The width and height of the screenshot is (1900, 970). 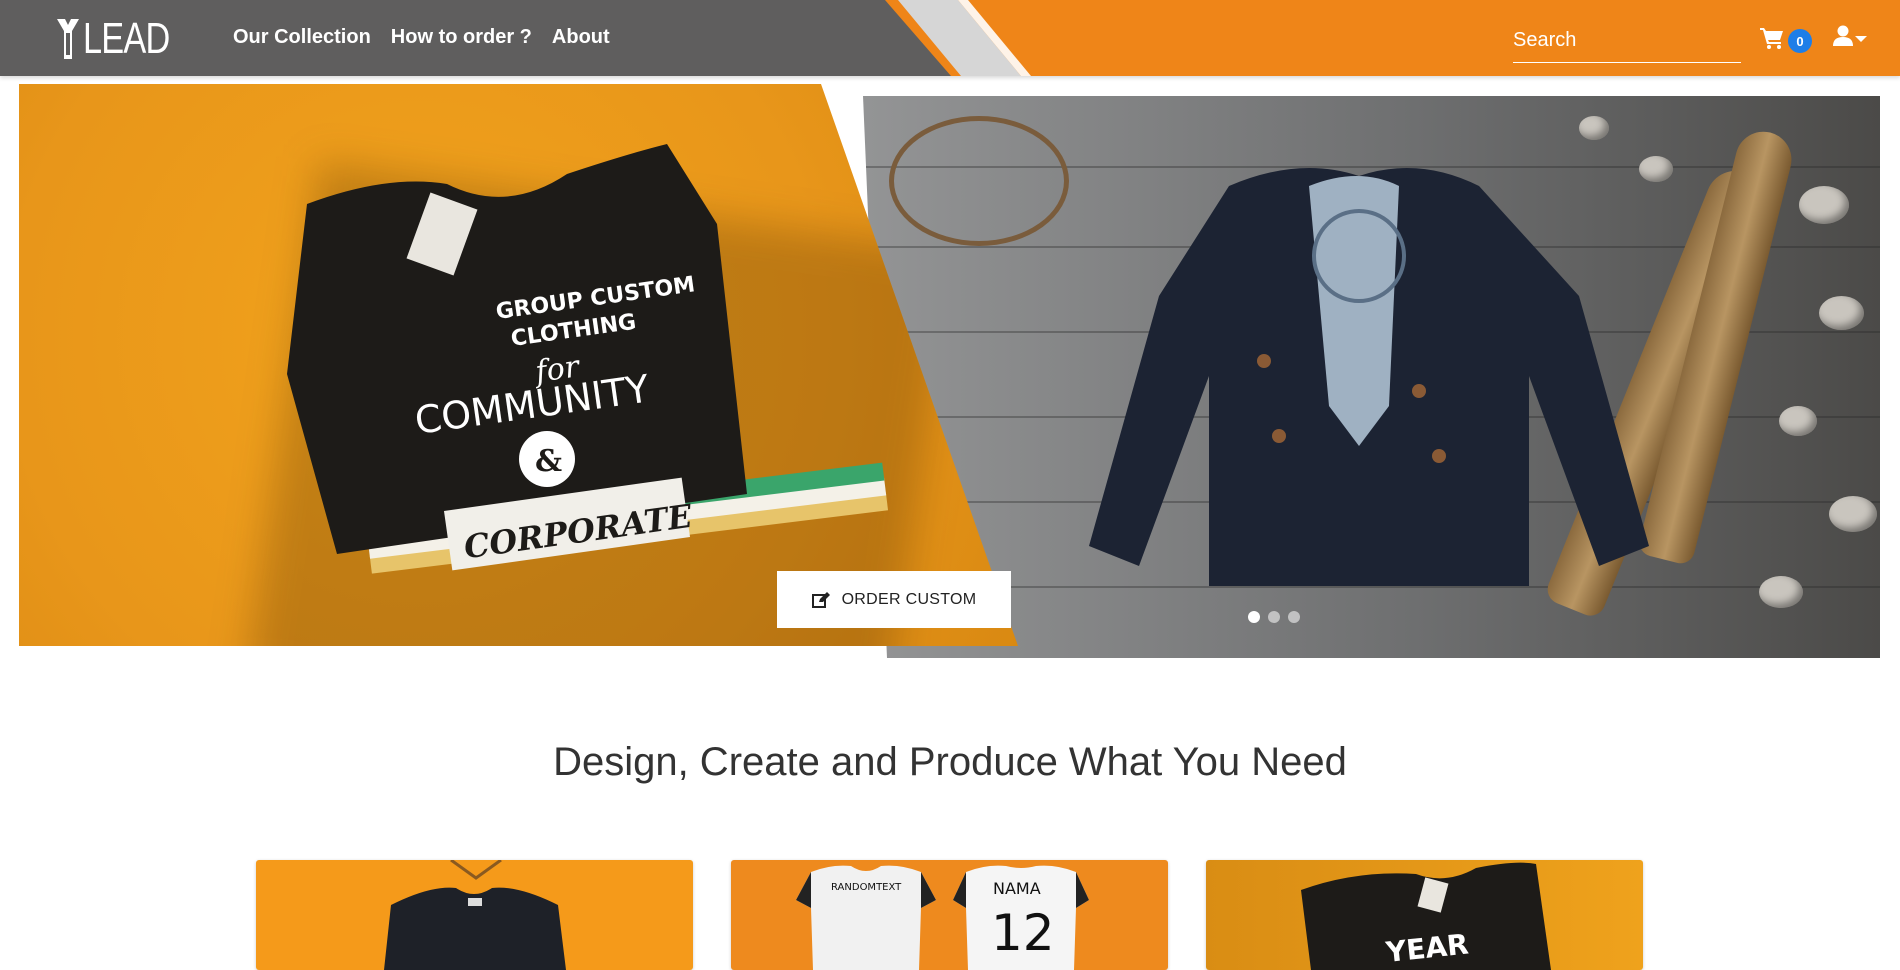 I want to click on rope, so click(x=979, y=181).